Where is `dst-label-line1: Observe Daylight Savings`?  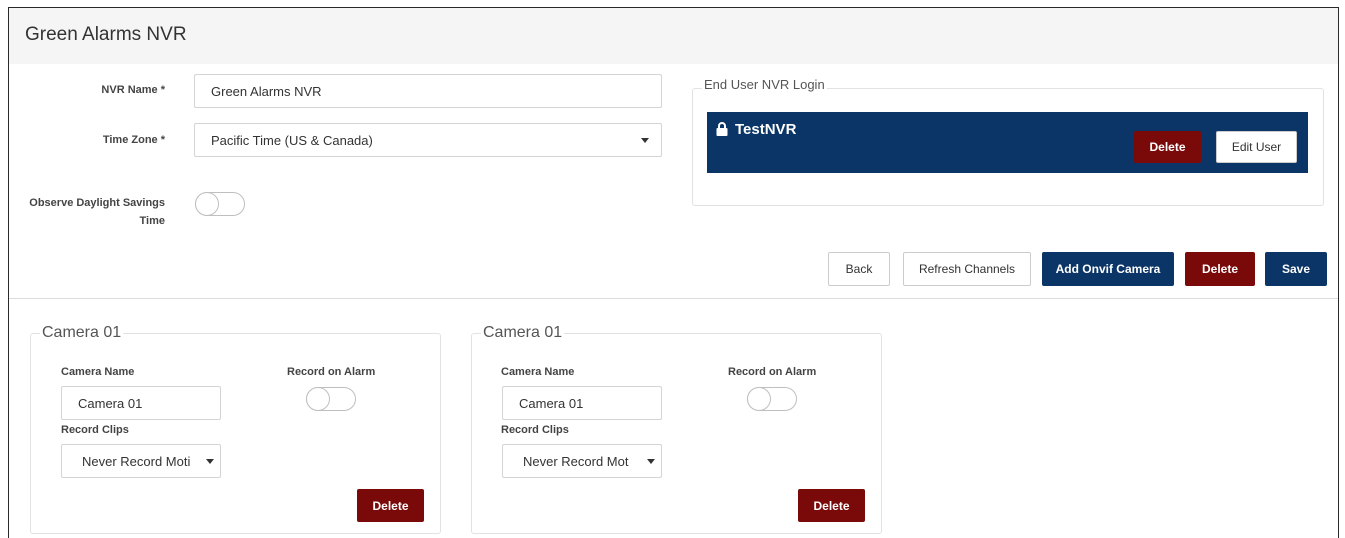
dst-label-line1: Observe Daylight Savings is located at coordinates (97, 203).